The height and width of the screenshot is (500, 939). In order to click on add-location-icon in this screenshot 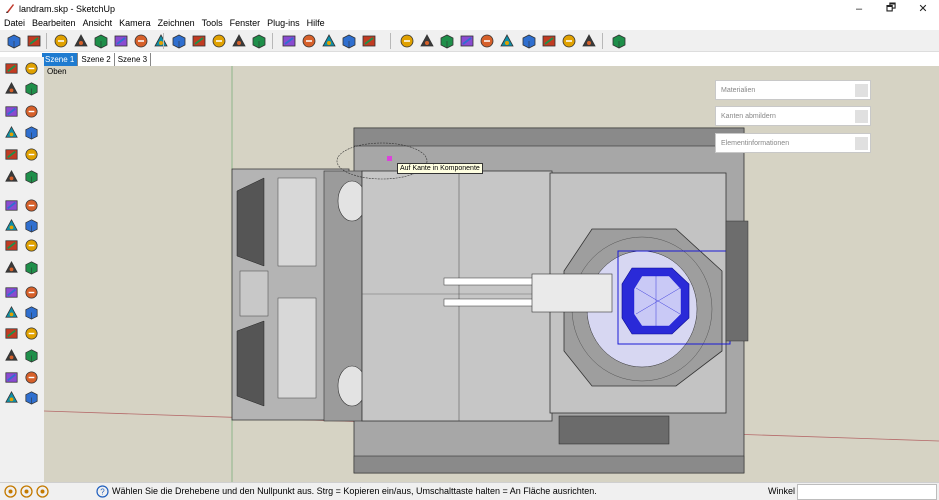, I will do `click(289, 41)`.